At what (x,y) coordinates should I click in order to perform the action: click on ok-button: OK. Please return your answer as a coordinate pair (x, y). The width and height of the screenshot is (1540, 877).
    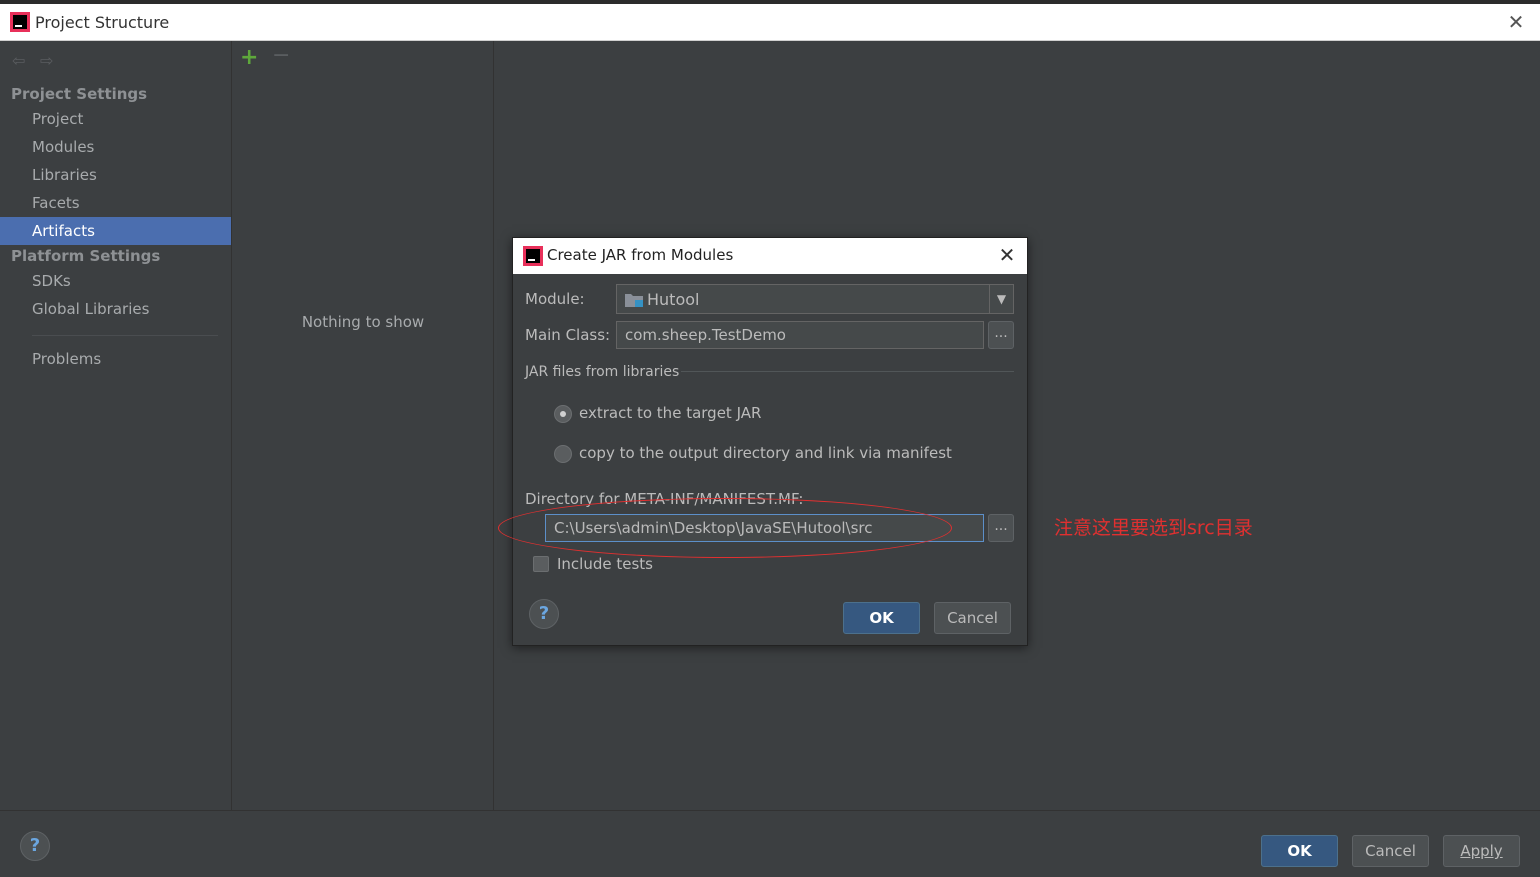
    Looking at the image, I should click on (1299, 851).